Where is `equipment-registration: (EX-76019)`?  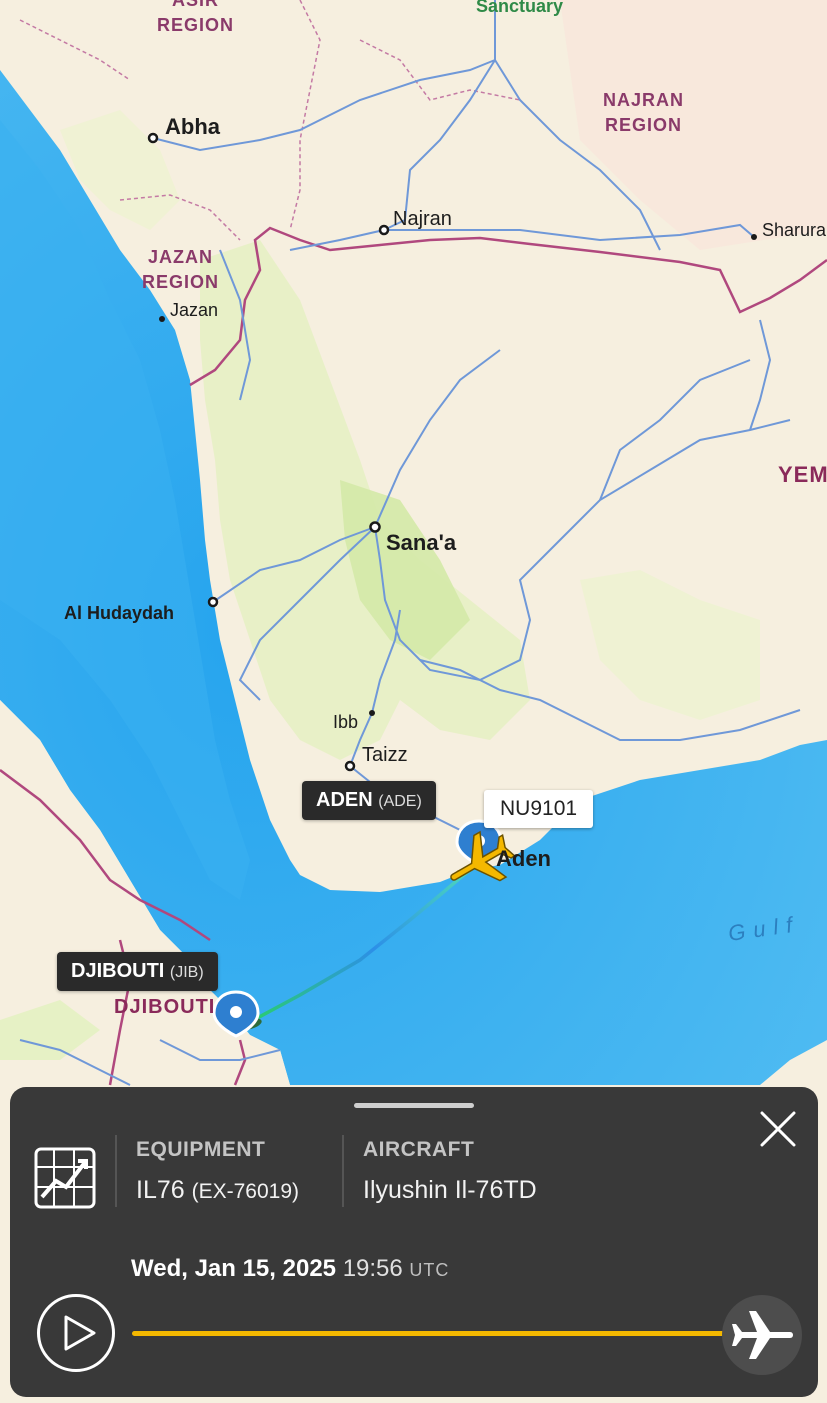
equipment-registration: (EX-76019) is located at coordinates (245, 1191).